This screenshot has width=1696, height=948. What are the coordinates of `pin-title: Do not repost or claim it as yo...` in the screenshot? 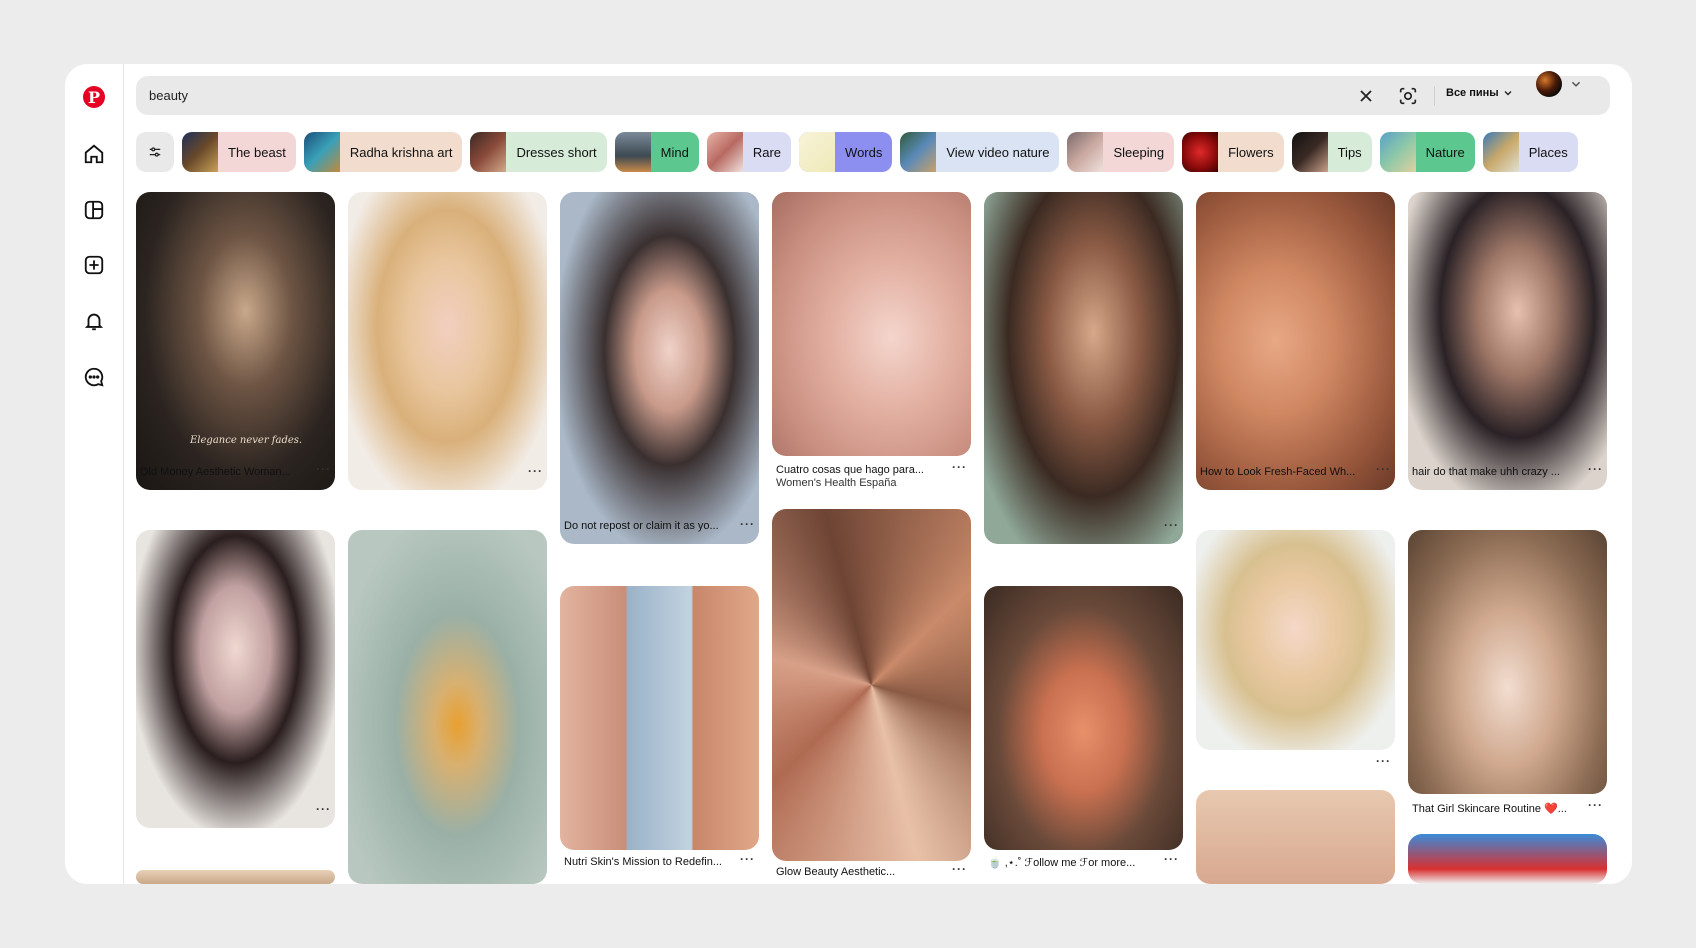 It's located at (641, 526).